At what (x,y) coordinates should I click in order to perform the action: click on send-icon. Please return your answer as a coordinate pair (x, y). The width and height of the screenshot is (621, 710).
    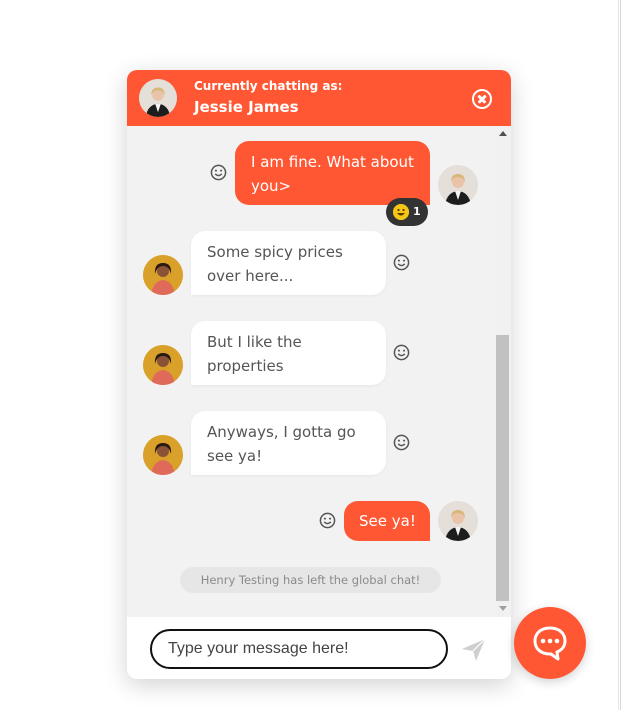
    Looking at the image, I should click on (474, 650).